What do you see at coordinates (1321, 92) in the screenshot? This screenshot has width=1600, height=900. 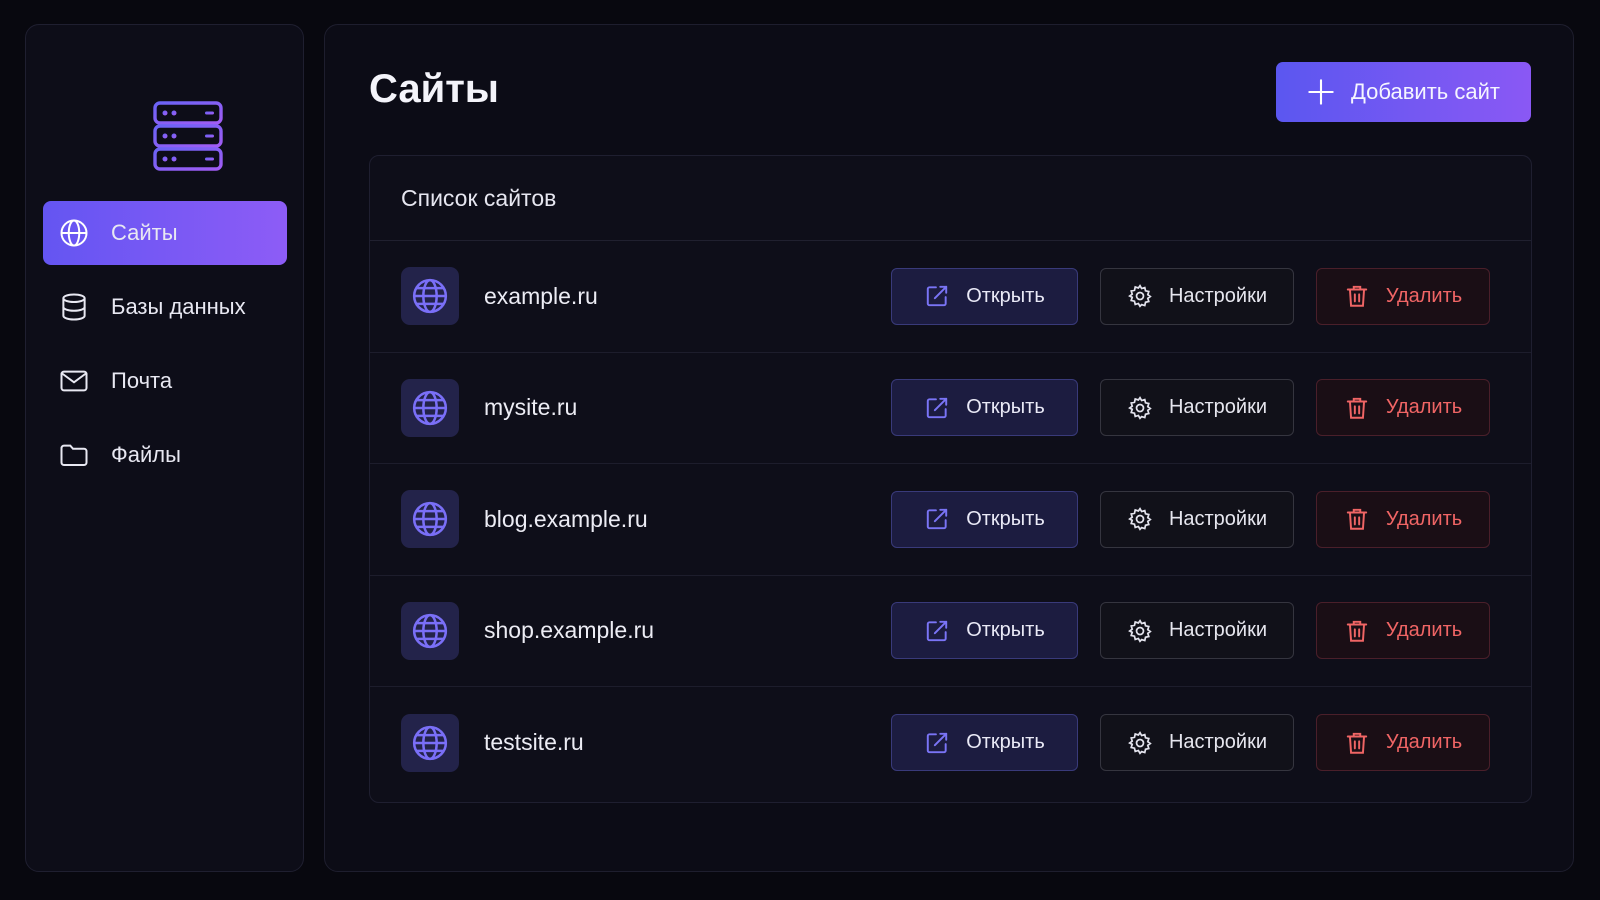 I see `plus-icon` at bounding box center [1321, 92].